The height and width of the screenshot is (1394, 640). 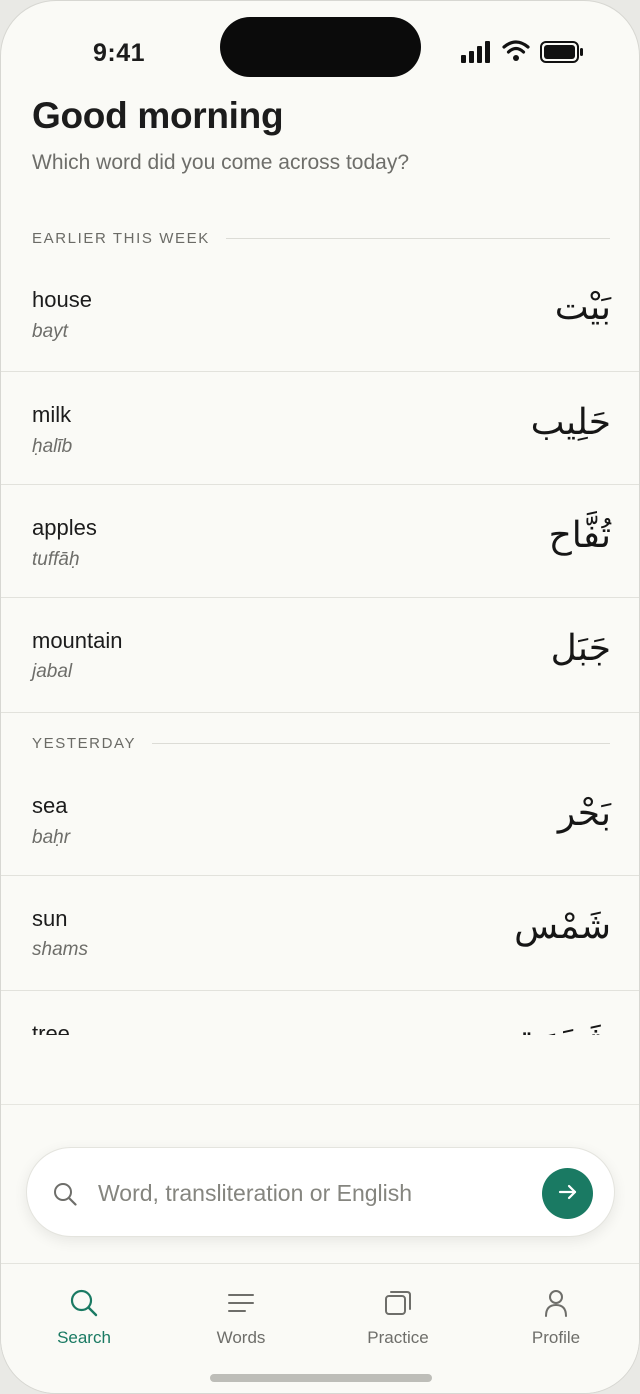 What do you see at coordinates (562, 926) in the screenshot?
I see `word-arabic: شَمْس` at bounding box center [562, 926].